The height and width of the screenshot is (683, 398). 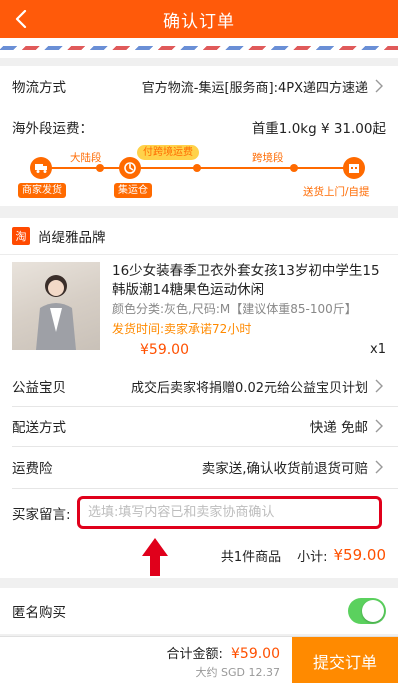 I want to click on up-arrow-annotation, so click(x=155, y=557).